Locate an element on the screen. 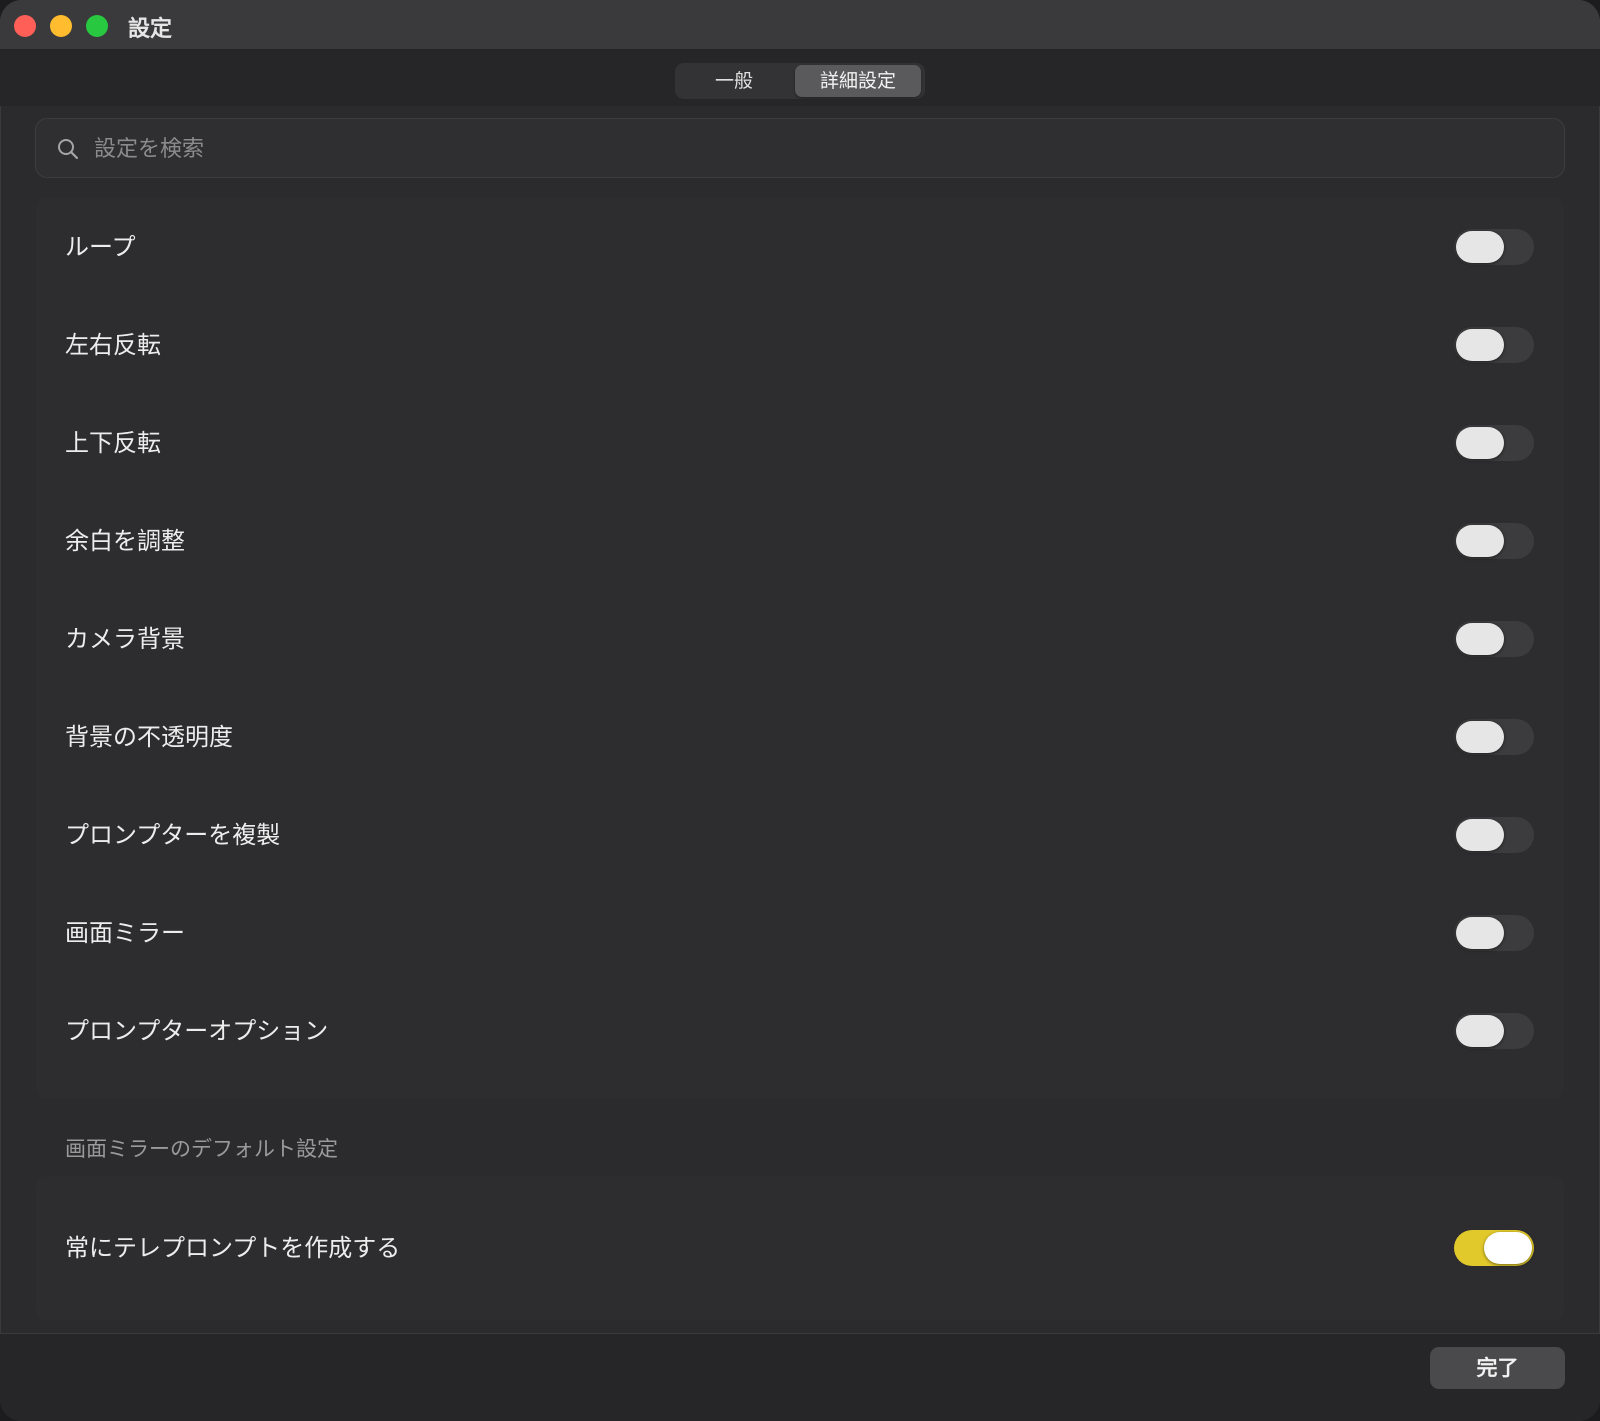 This screenshot has height=1421, width=1600. section-header-mirror-defaults: 画面ミラーのデフォルト設定 is located at coordinates (201, 1149).